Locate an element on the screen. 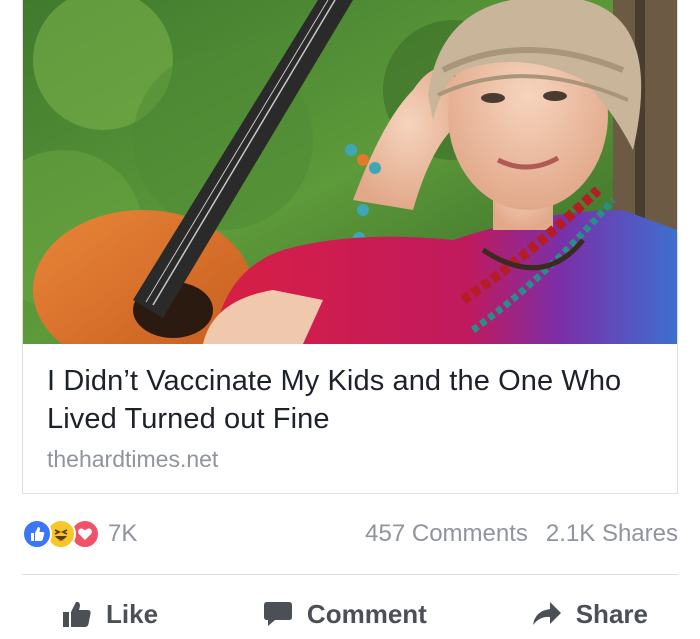 Image resolution: width=700 pixels, height=639 pixels. comment-label: Comment is located at coordinates (366, 613).